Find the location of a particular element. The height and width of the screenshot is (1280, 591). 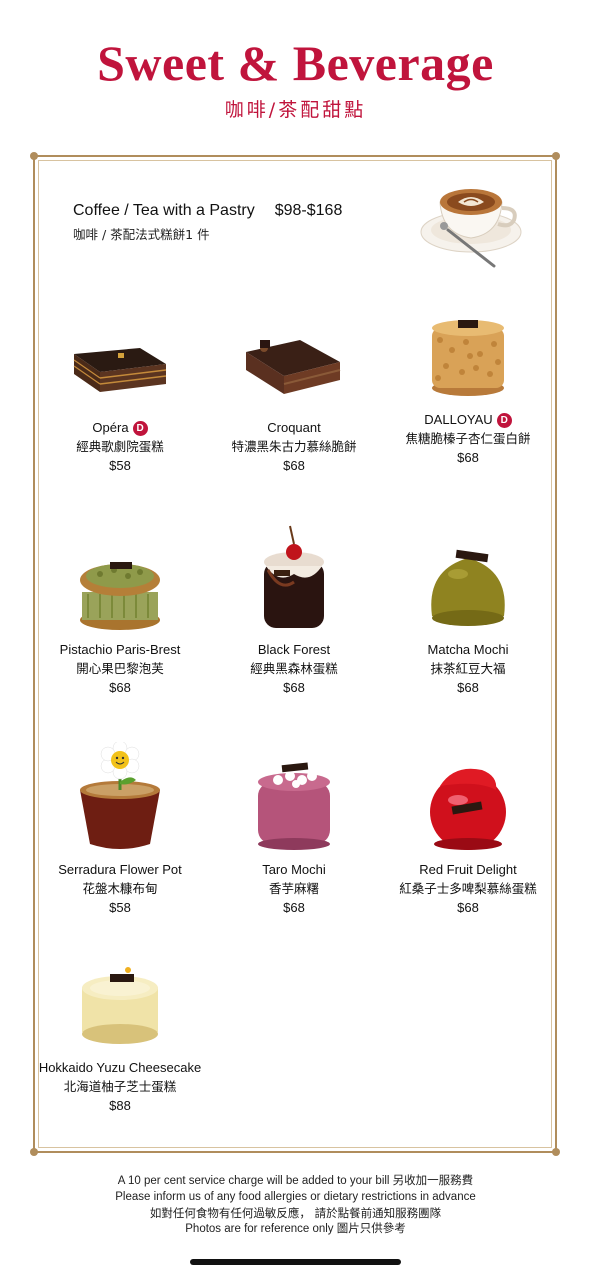

combo-name-cn: 咖啡 / 茶配法式糕餅1 件 is located at coordinates (141, 234).